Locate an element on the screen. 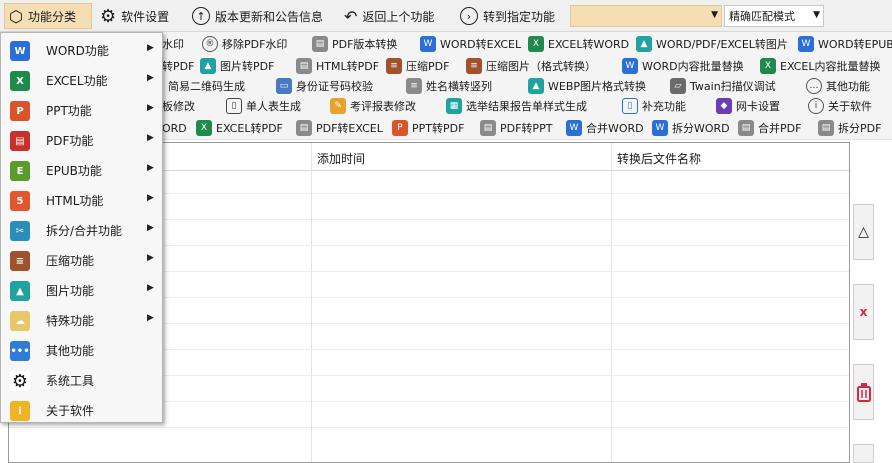  goto-button: › 转到指定功能 is located at coordinates (507, 16).